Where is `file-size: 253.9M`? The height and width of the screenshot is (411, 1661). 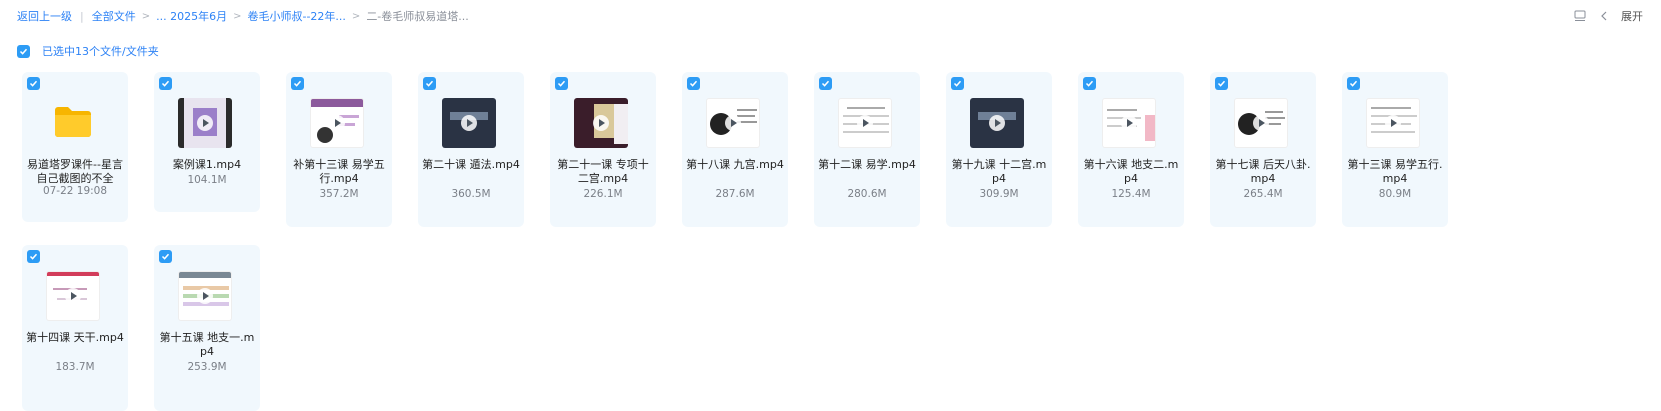 file-size: 253.9M is located at coordinates (207, 367).